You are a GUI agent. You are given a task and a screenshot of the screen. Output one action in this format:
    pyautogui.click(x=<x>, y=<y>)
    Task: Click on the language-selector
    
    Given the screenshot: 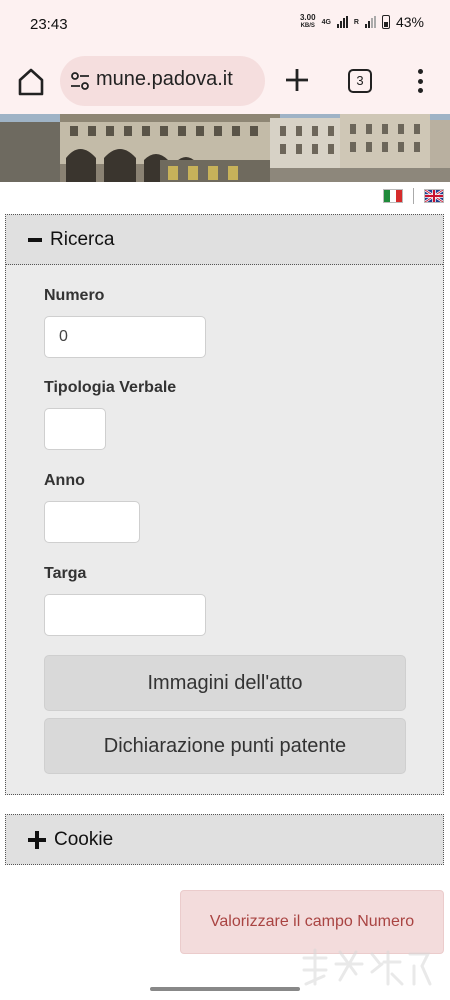 What is the action you would take?
    pyautogui.click(x=413, y=196)
    